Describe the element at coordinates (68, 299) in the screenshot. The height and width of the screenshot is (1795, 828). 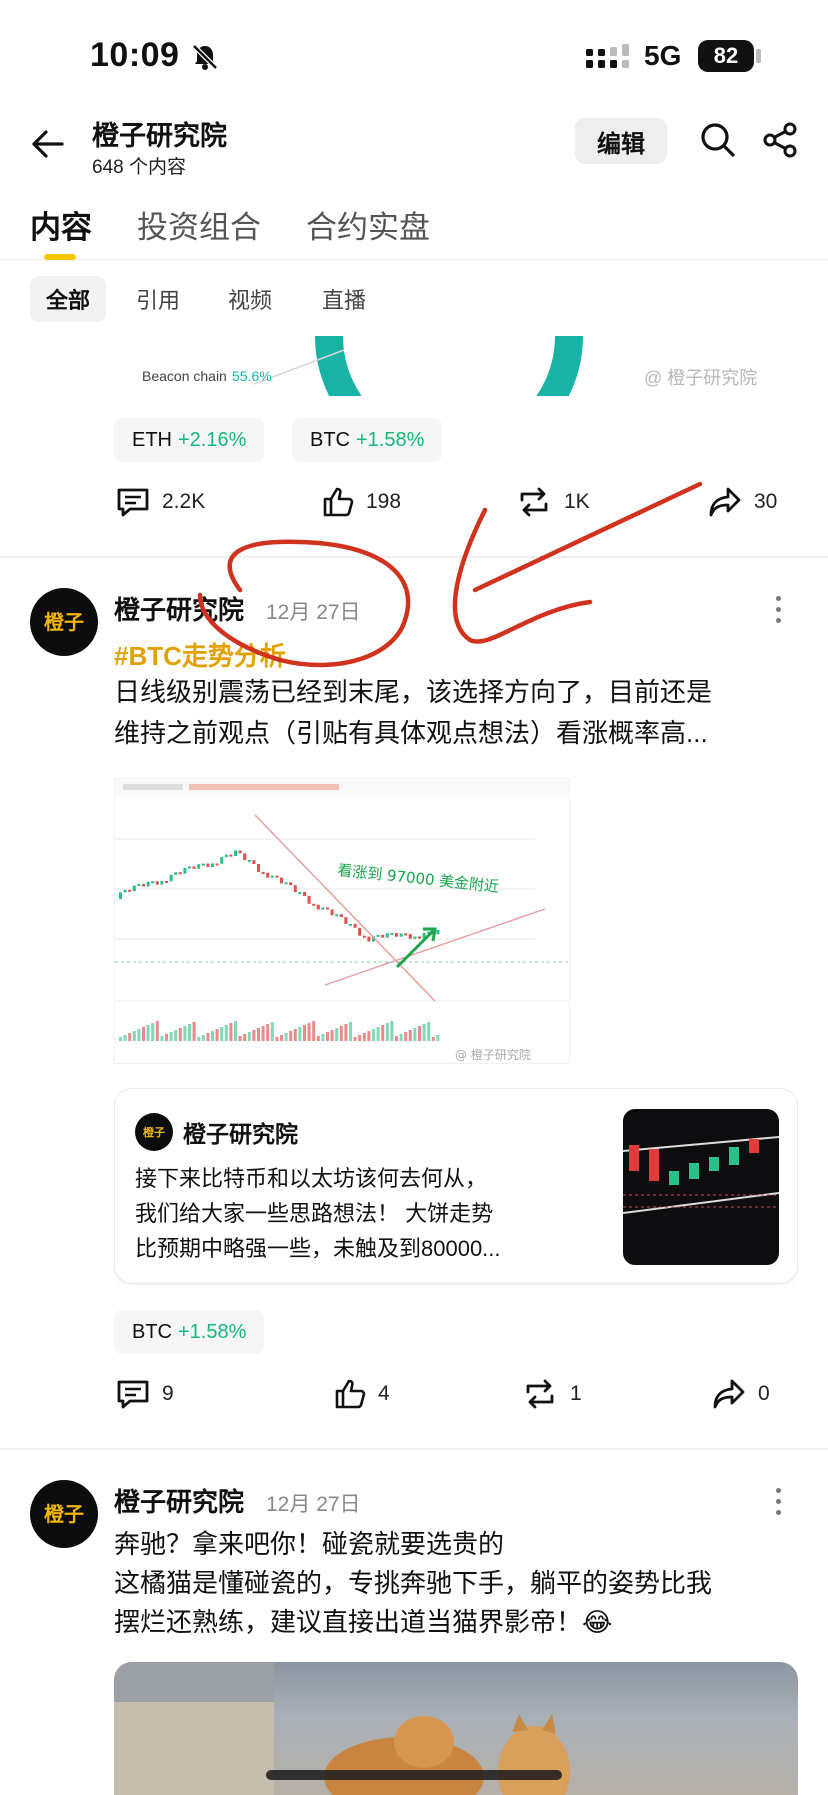
I see `filter-all: 全部` at that location.